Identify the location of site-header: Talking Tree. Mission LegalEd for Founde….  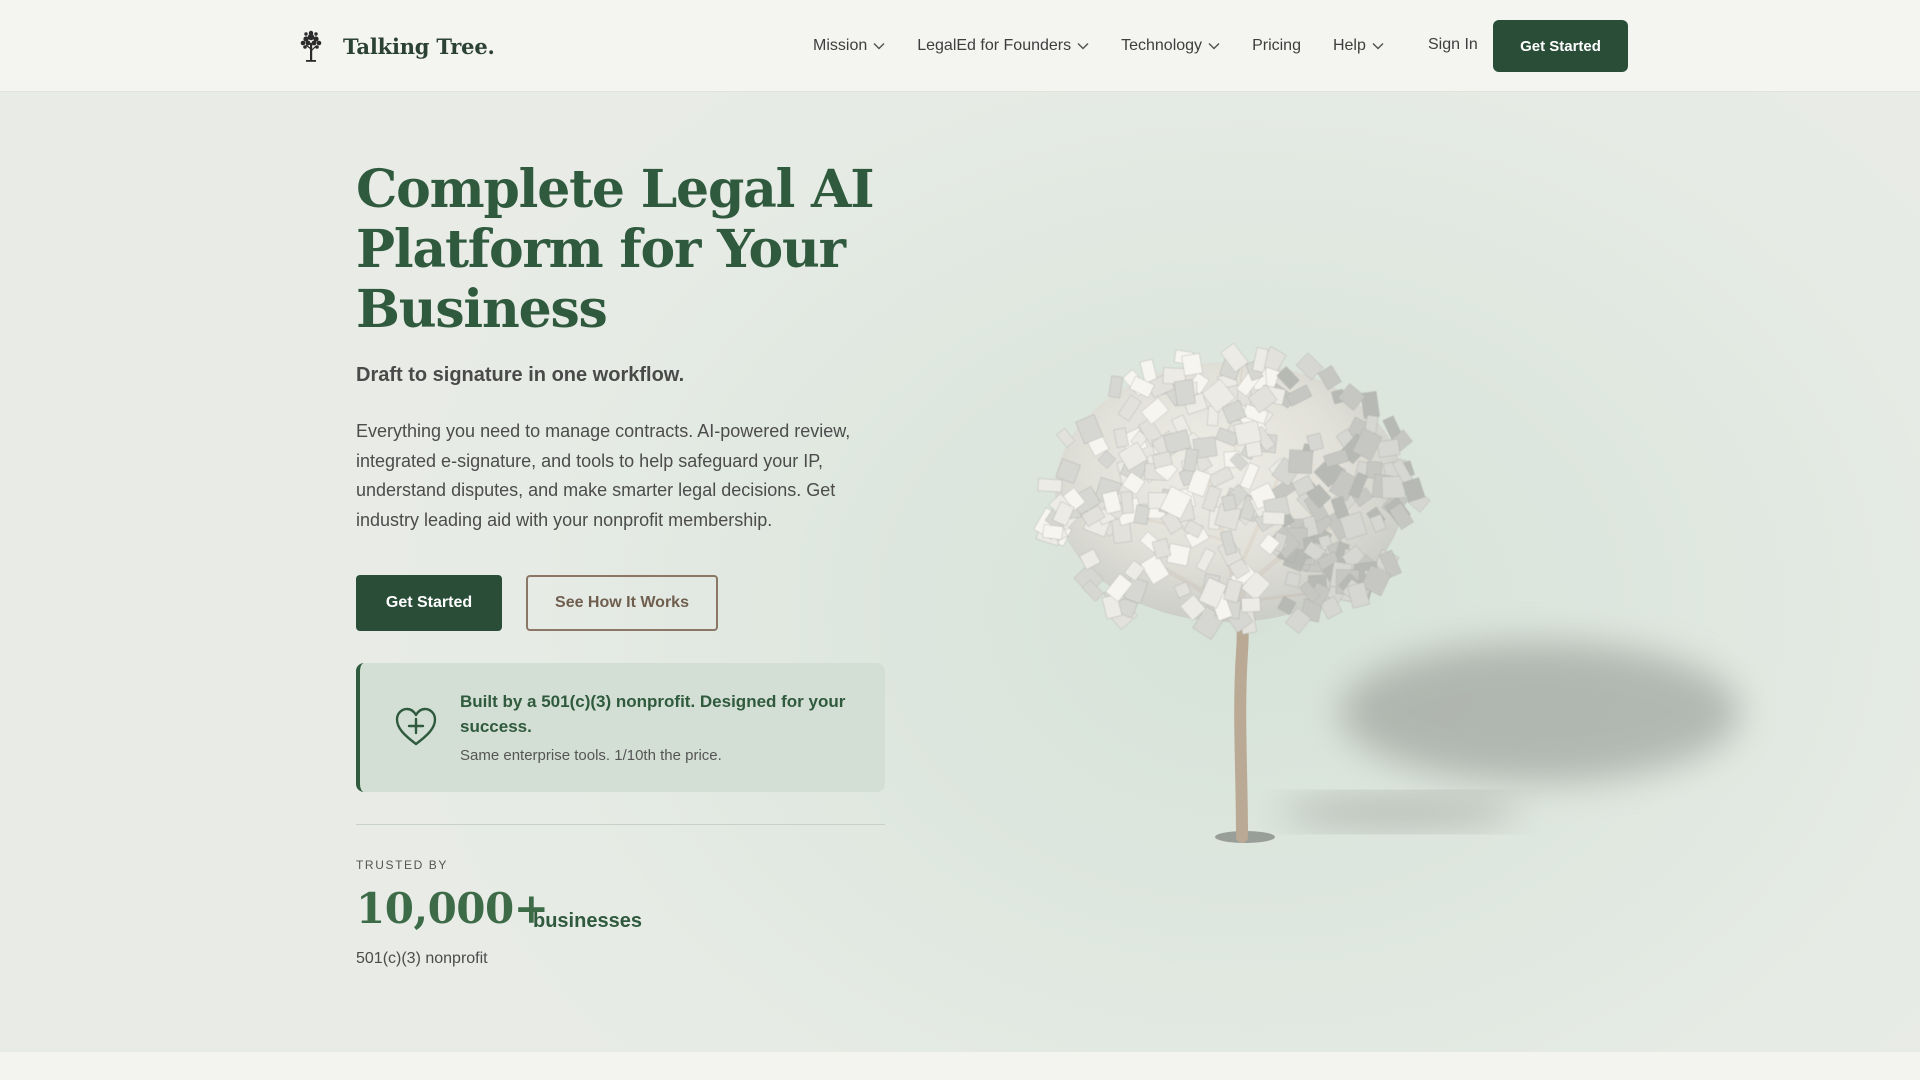
(960, 46).